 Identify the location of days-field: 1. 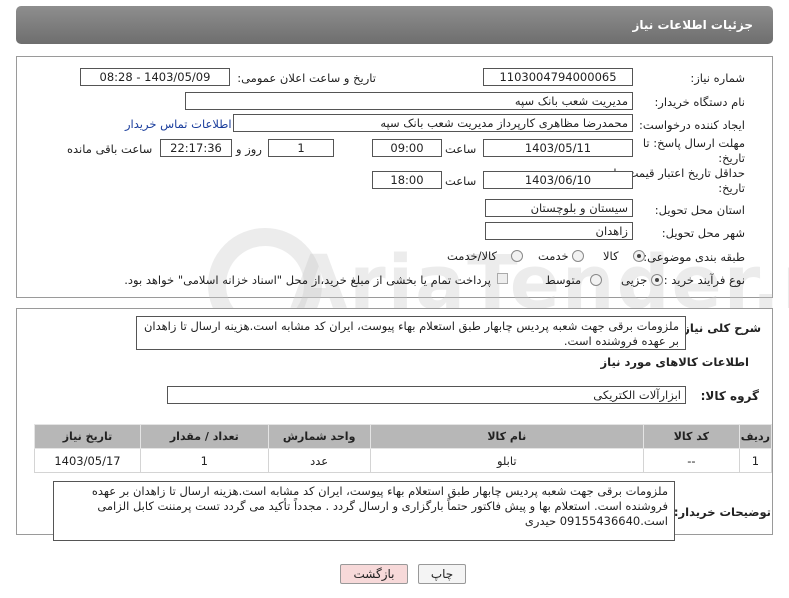
(301, 148).